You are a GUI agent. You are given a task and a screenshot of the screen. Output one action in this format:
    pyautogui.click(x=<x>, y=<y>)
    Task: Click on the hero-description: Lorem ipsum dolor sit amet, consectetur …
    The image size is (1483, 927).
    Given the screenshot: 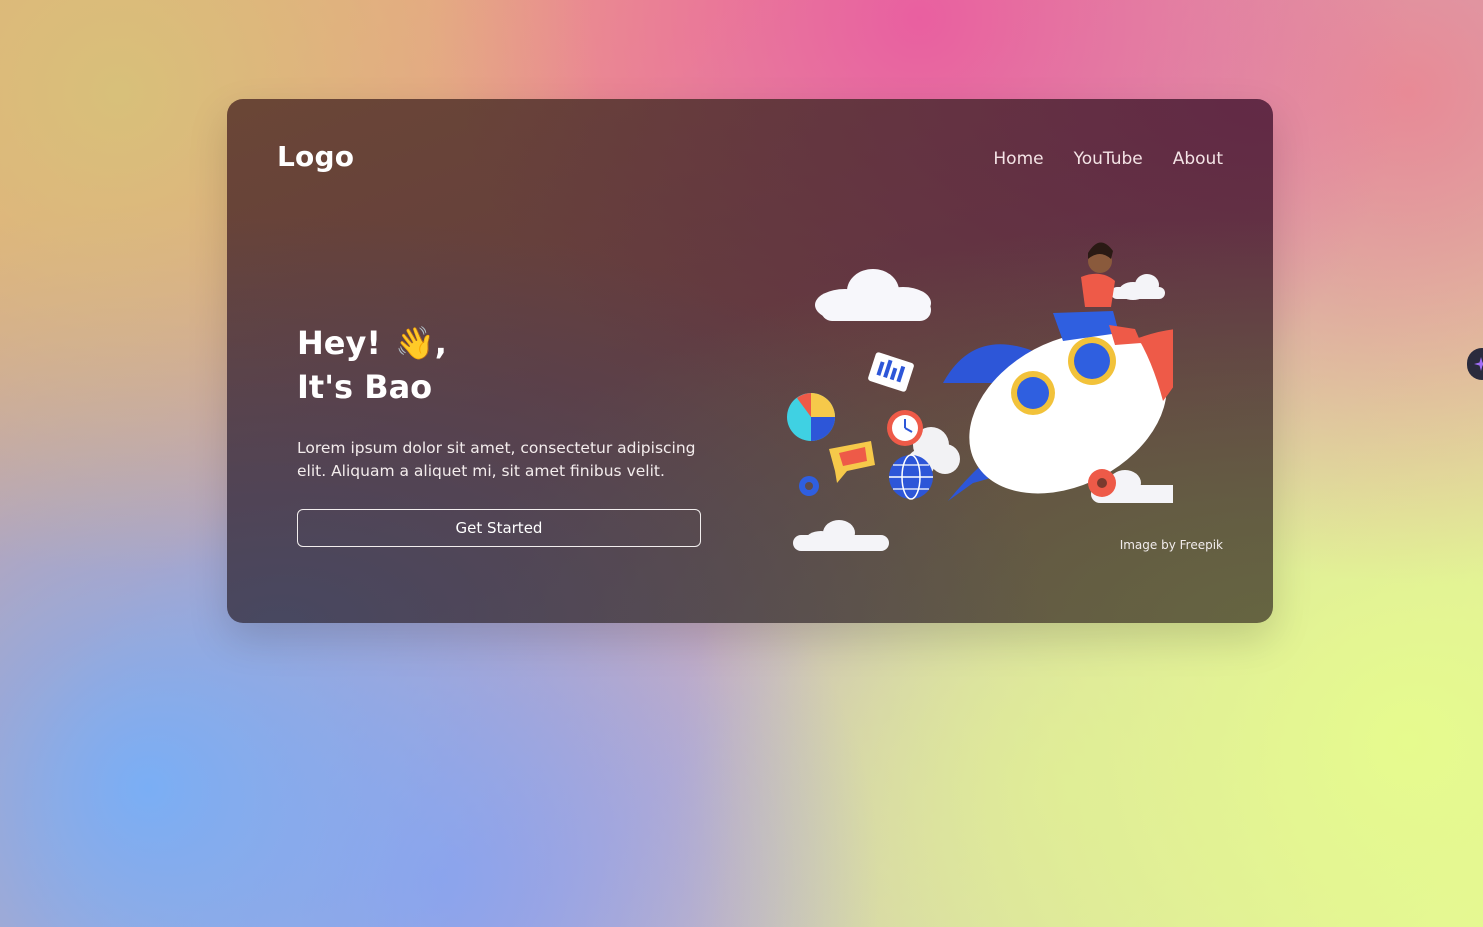 What is the action you would take?
    pyautogui.click(x=496, y=459)
    